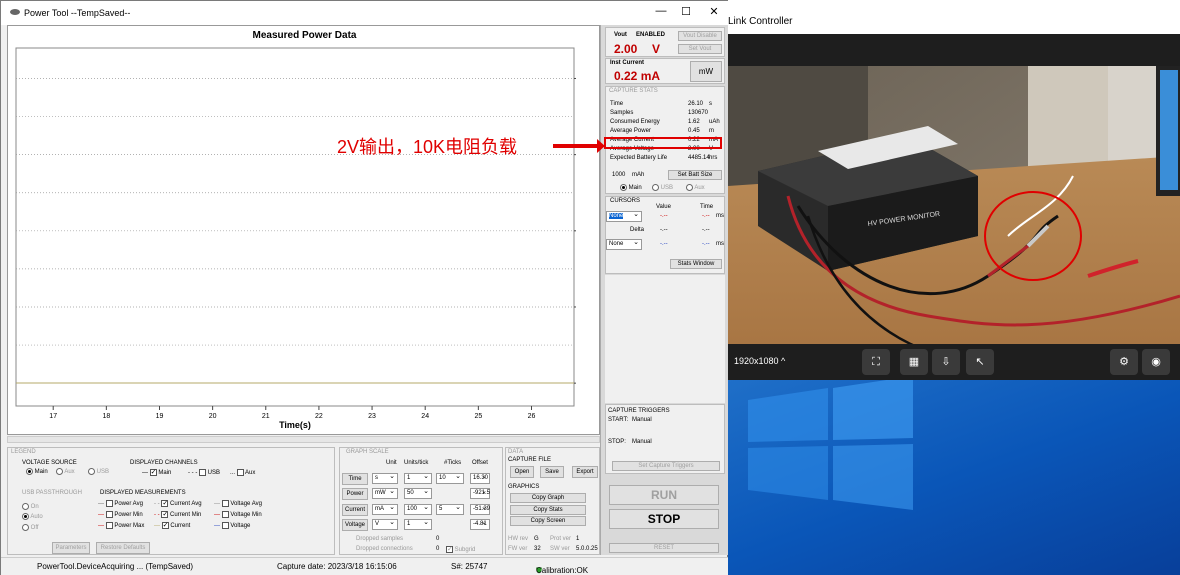 This screenshot has height=575, width=1180. I want to click on scale-unit-select: mW, so click(385, 493).